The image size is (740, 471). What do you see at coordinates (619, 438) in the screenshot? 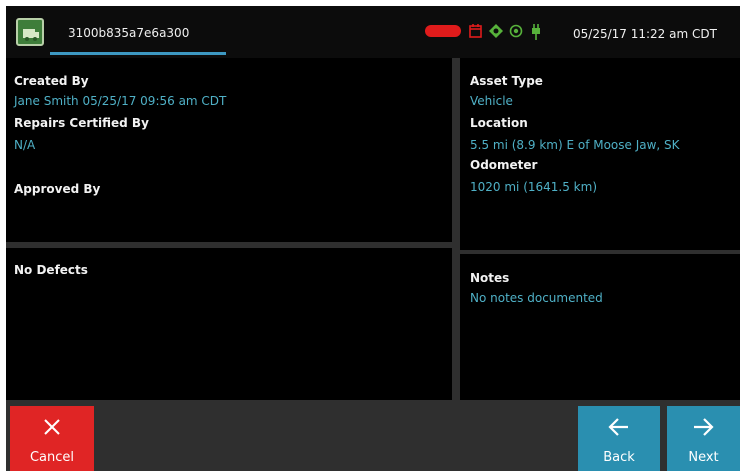
I see `back-button: Back` at bounding box center [619, 438].